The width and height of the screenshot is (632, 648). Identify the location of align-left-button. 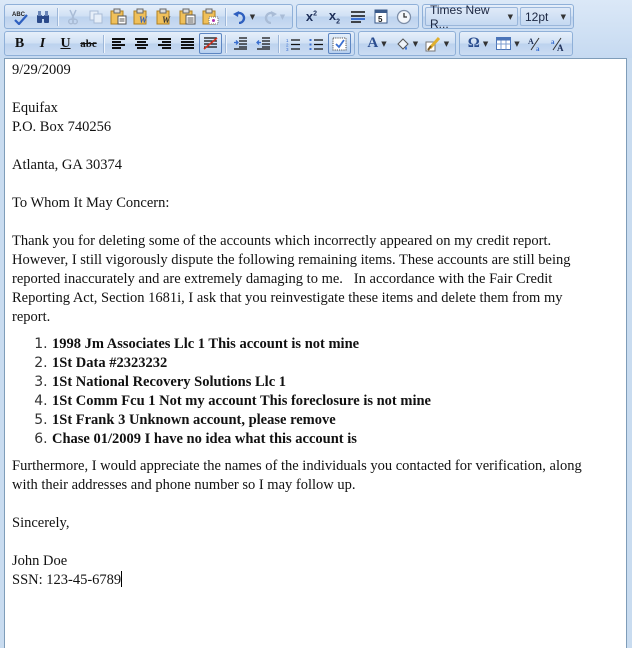
(118, 43).